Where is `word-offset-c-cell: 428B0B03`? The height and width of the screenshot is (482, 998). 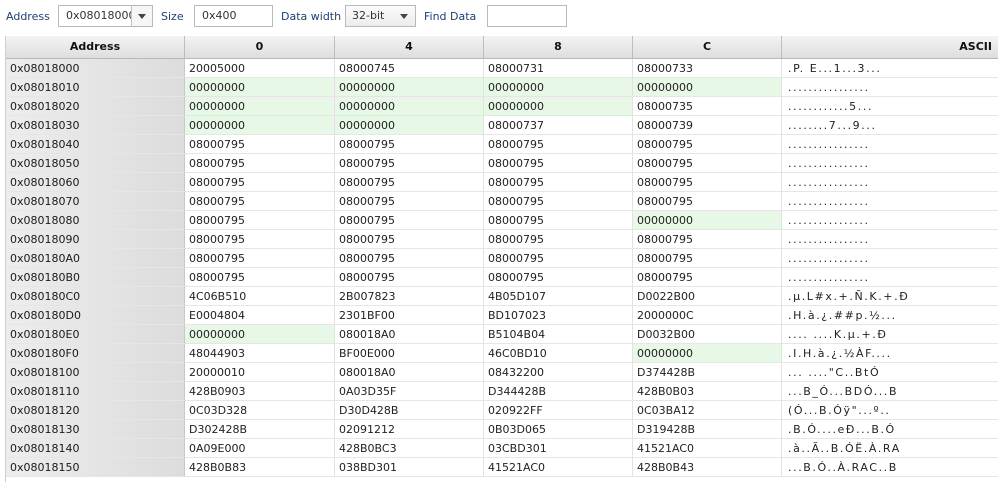 word-offset-c-cell: 428B0B03 is located at coordinates (707, 391).